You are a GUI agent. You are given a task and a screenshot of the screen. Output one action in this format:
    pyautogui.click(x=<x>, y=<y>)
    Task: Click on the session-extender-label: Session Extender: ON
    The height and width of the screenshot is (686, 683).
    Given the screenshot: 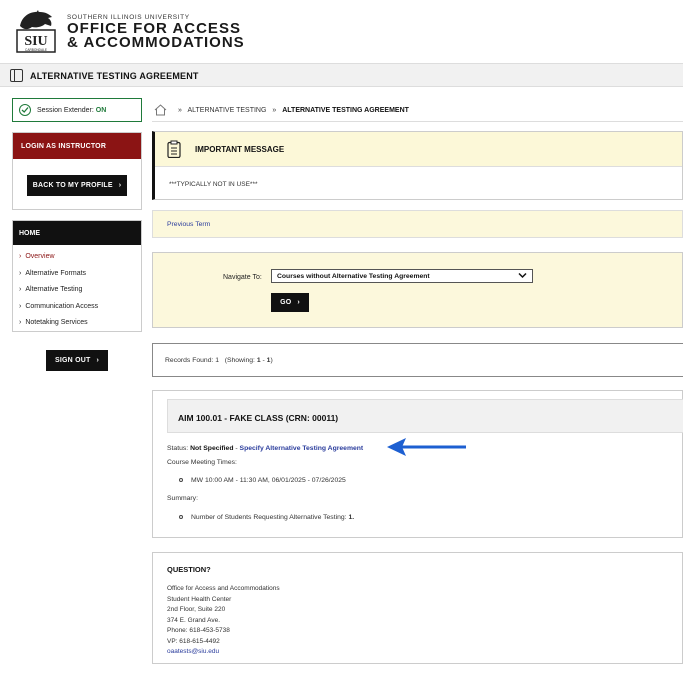 What is the action you would take?
    pyautogui.click(x=71, y=110)
    